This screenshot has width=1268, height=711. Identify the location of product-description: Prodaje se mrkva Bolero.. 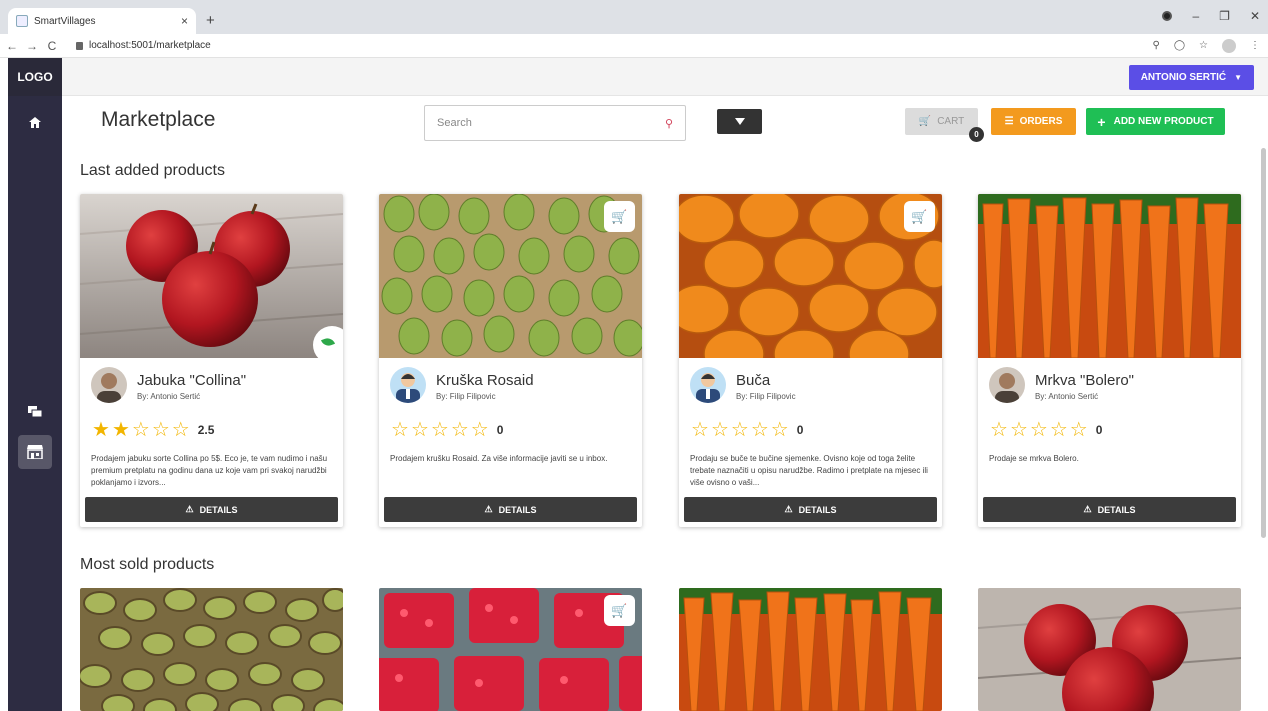
(1034, 458).